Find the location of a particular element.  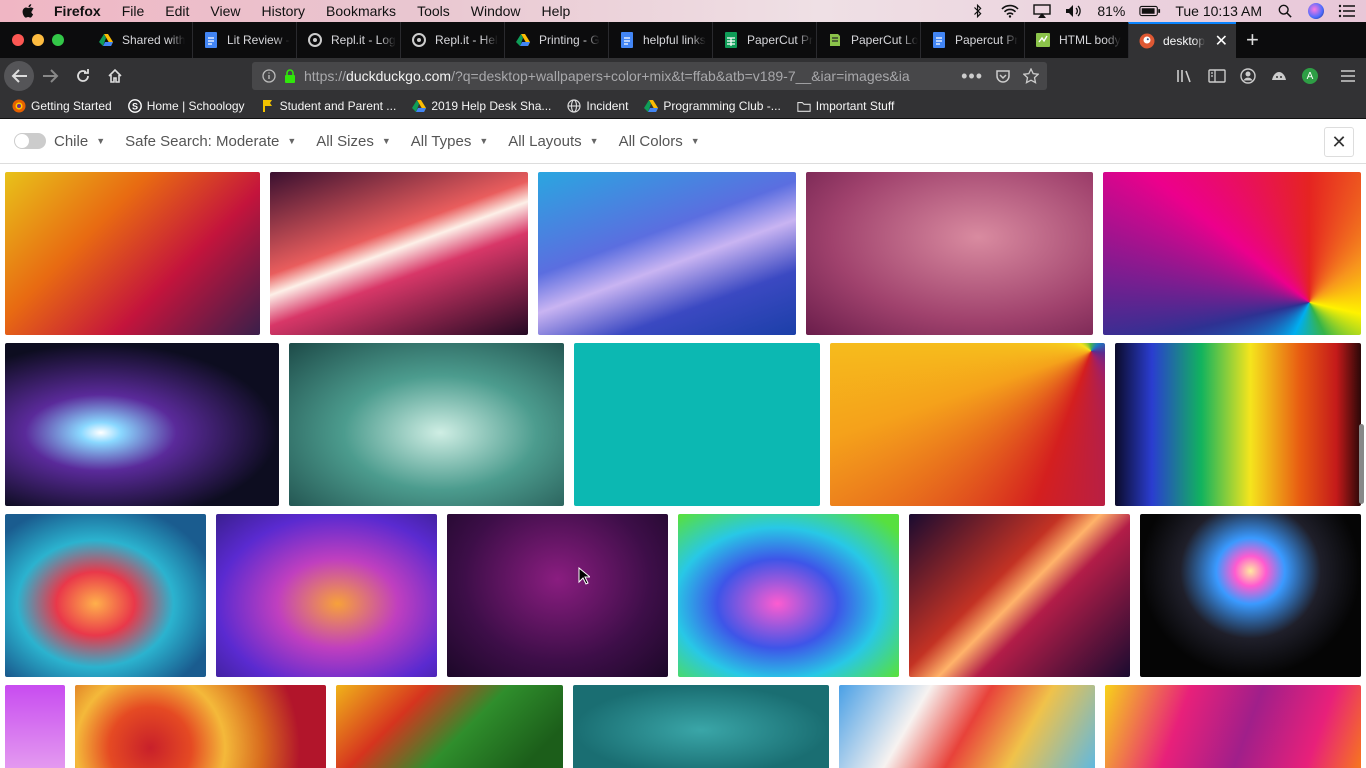

tab-html-body: HTML body is located at coordinates (1076, 40).